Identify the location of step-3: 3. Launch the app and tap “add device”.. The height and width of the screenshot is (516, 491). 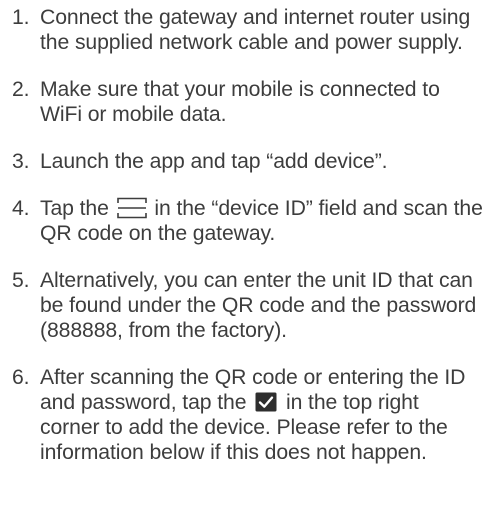
(245, 161).